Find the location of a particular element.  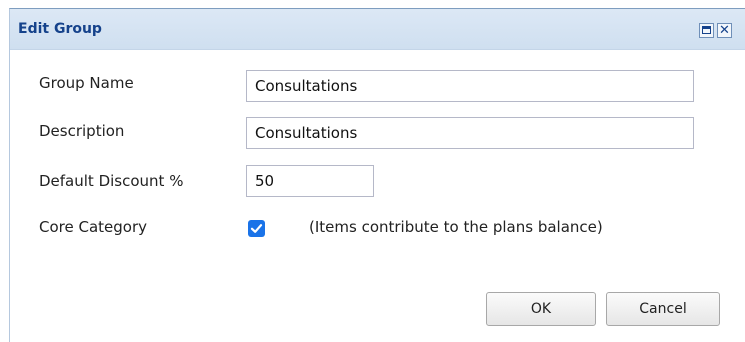

core-category-note: (Items contribute to the plans balance) is located at coordinates (456, 227).